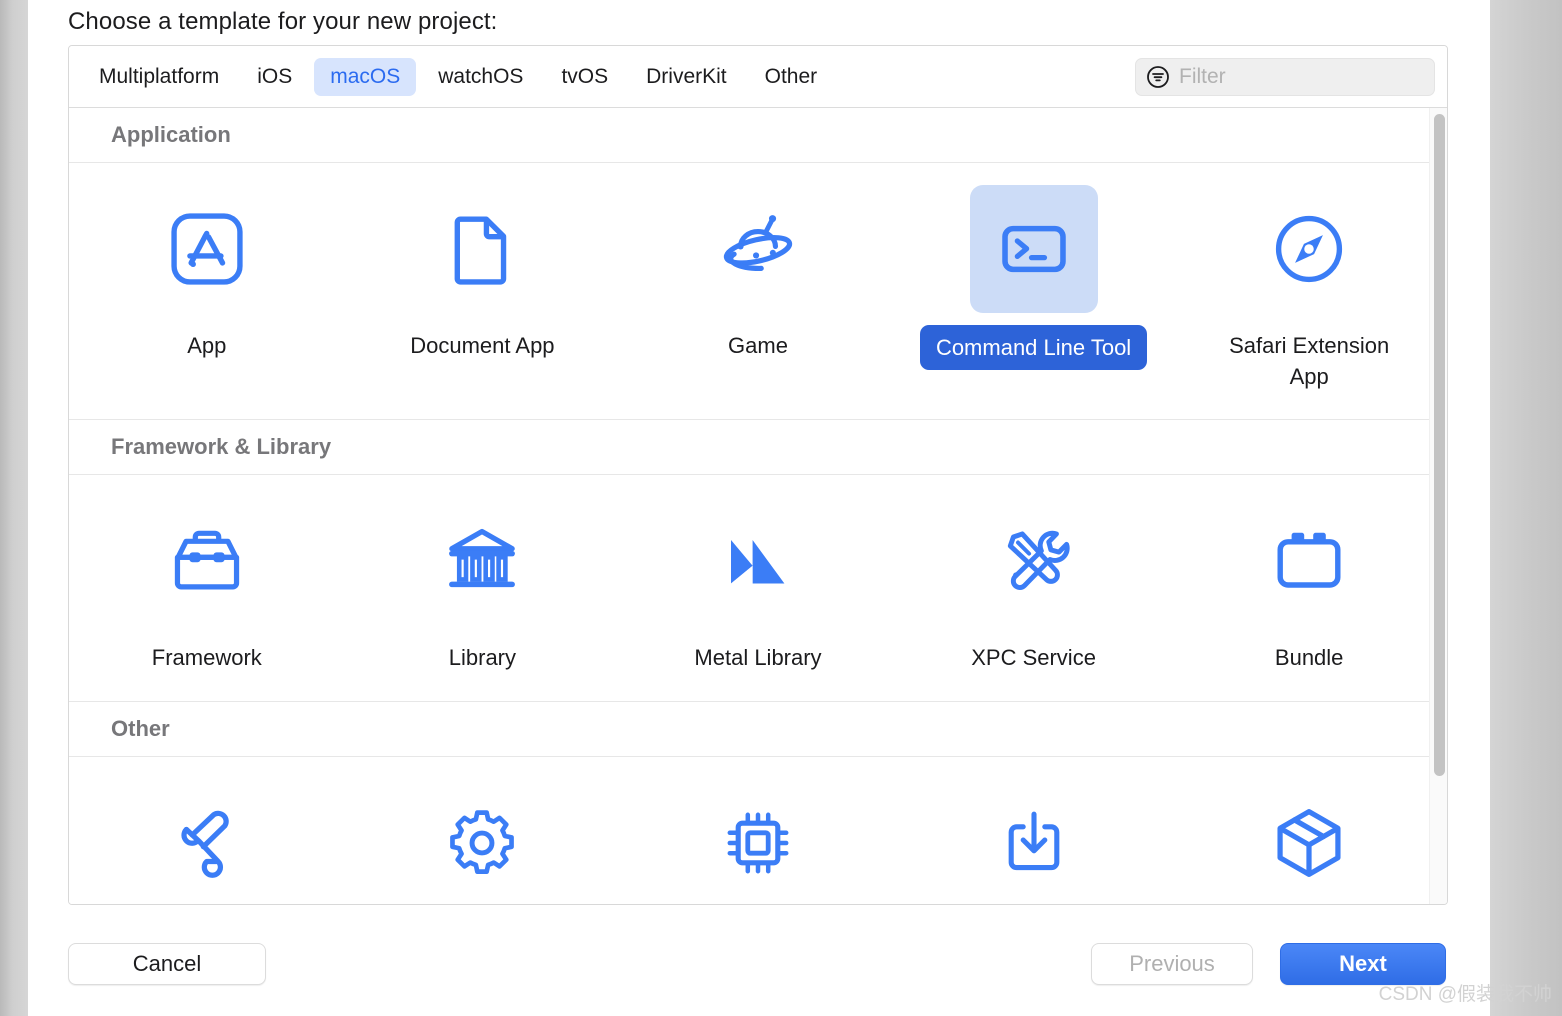 The width and height of the screenshot is (1562, 1016). What do you see at coordinates (482, 345) in the screenshot?
I see `template-label: Document App` at bounding box center [482, 345].